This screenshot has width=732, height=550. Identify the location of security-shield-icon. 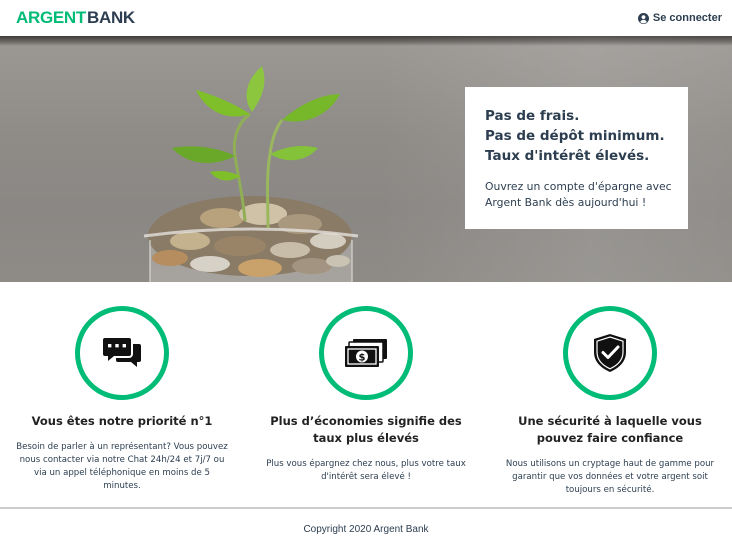
(610, 353).